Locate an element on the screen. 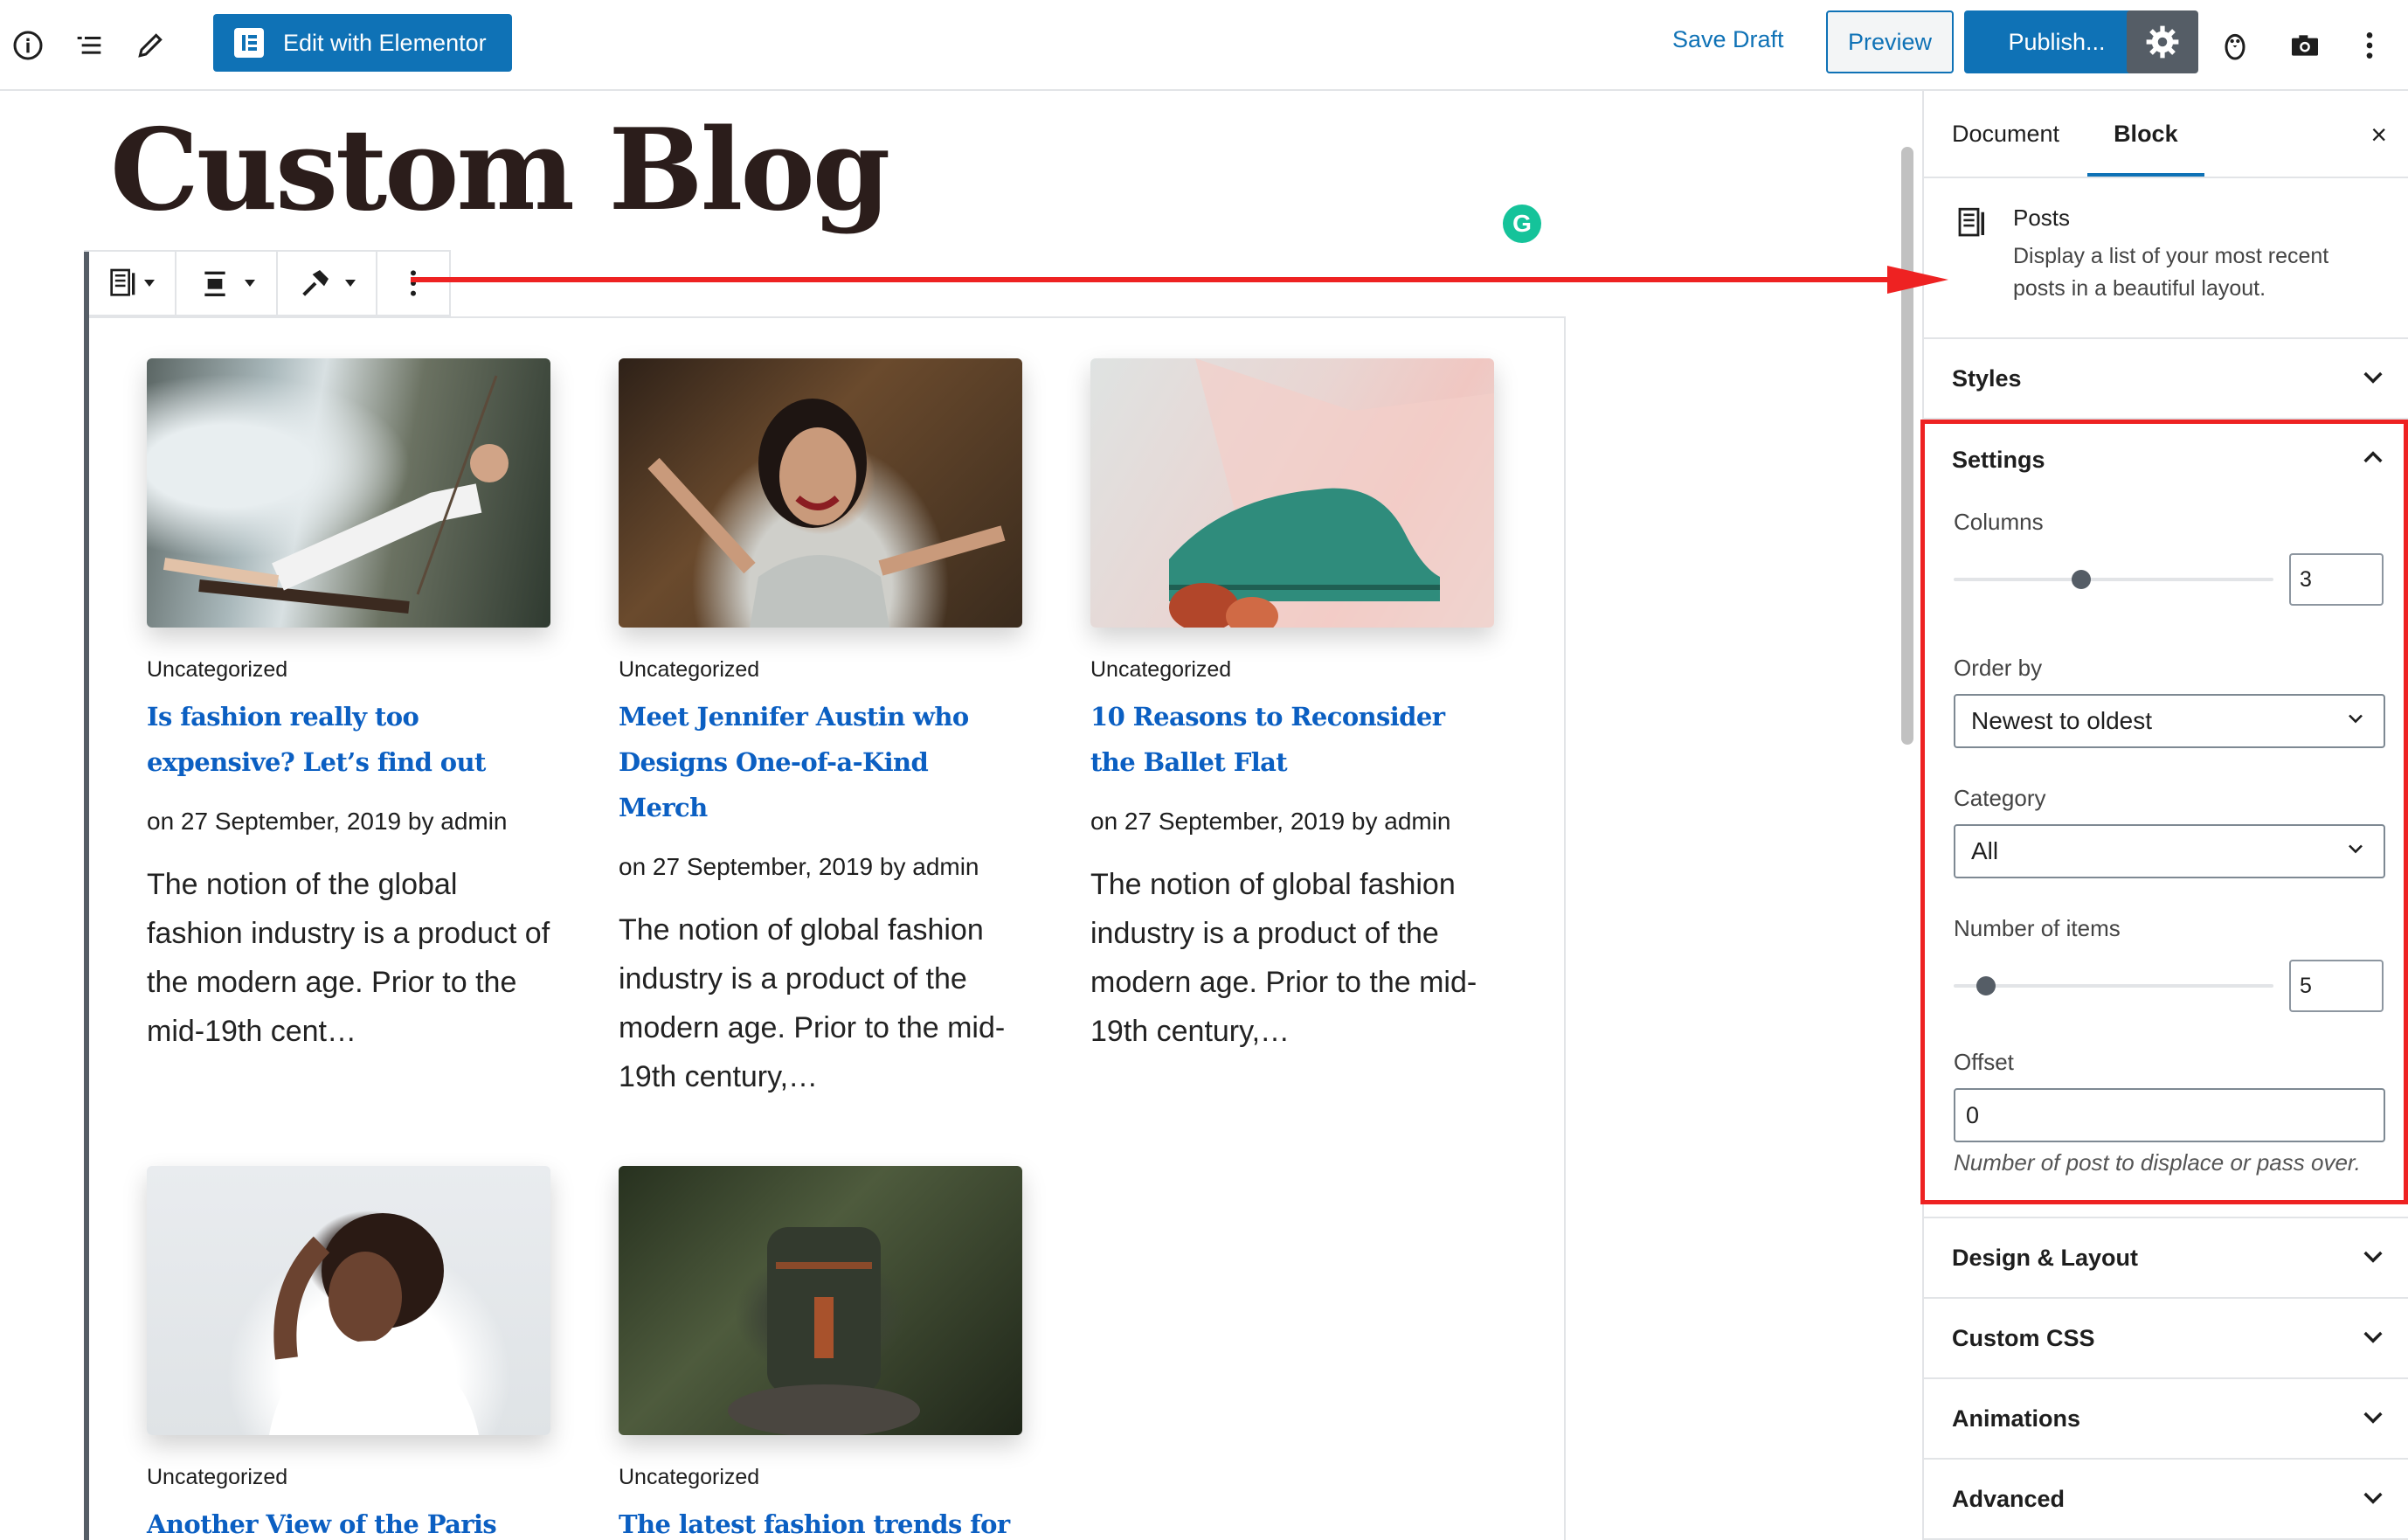  camera-icon is located at coordinates (2305, 45).